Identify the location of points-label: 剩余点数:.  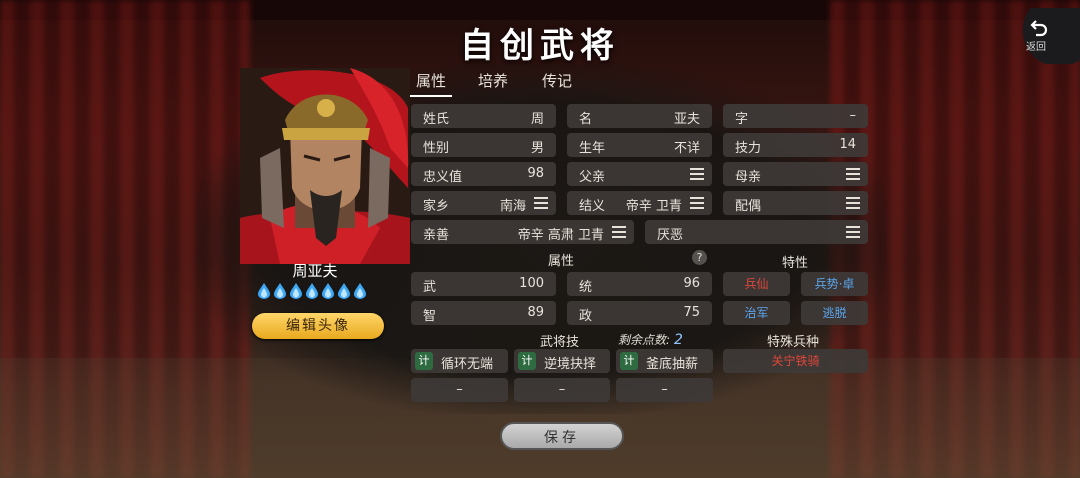
(644, 340).